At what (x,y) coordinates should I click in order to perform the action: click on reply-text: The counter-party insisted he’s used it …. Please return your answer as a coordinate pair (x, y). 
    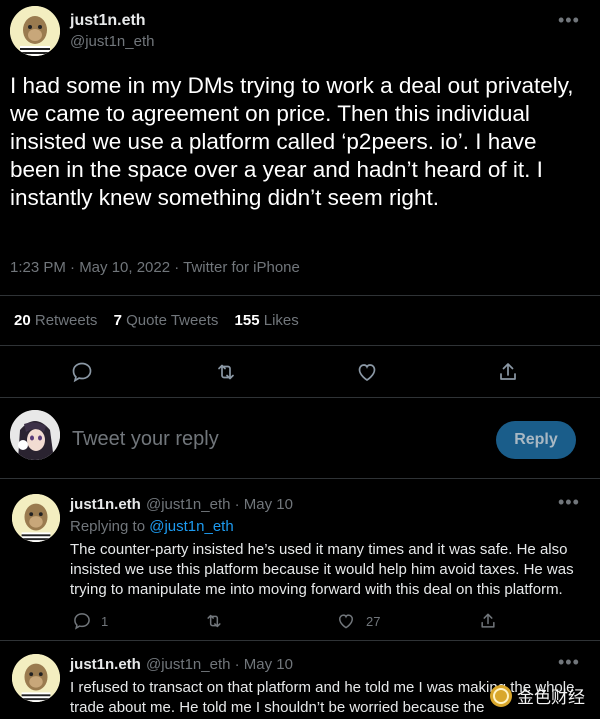
    Looking at the image, I should click on (322, 569).